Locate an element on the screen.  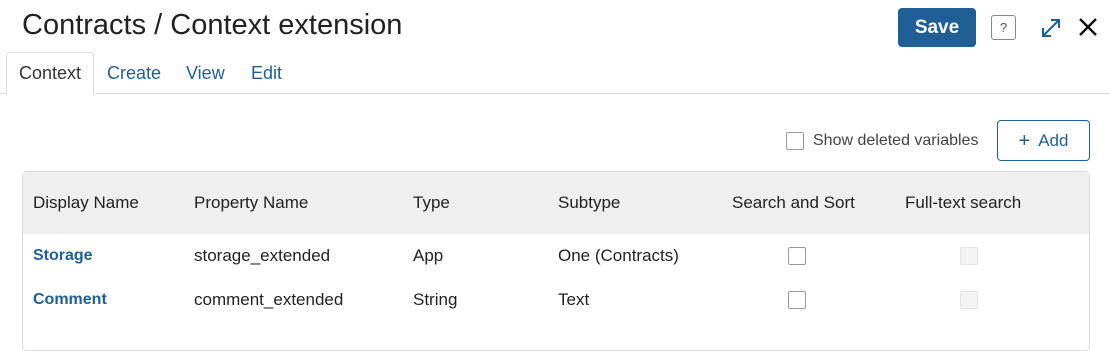
tab-context: Context is located at coordinates (50, 73).